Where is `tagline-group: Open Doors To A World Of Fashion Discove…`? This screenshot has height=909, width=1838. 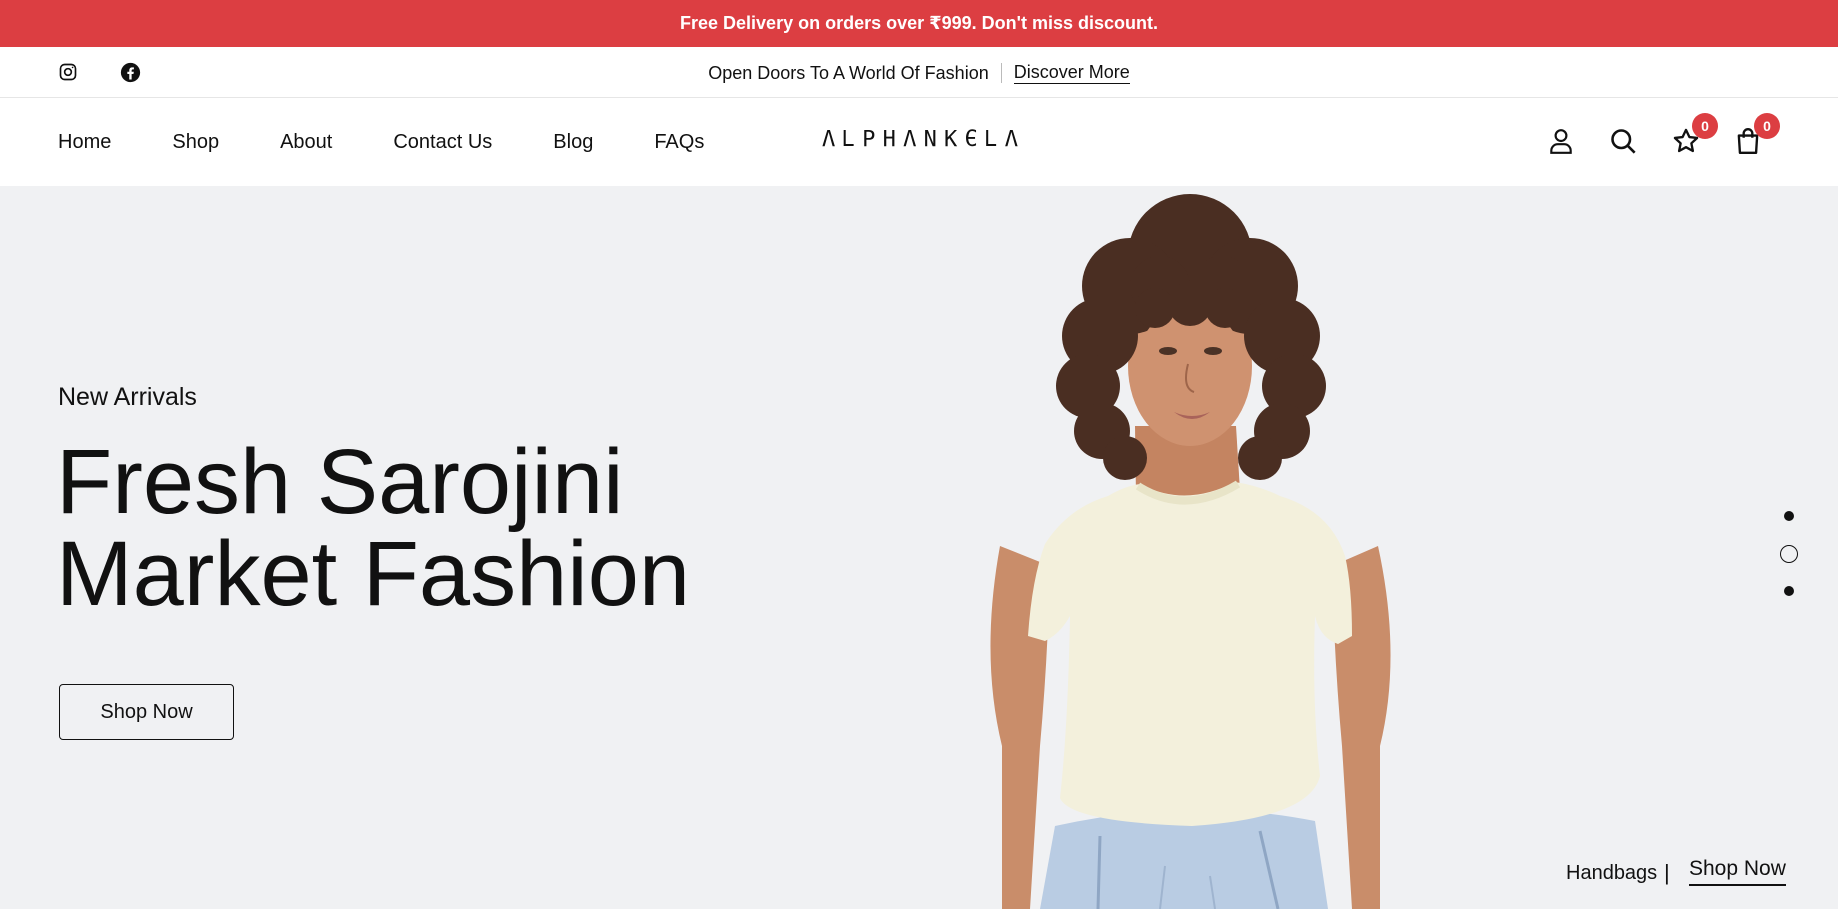 tagline-group: Open Doors To A World Of Fashion Discove… is located at coordinates (919, 72).